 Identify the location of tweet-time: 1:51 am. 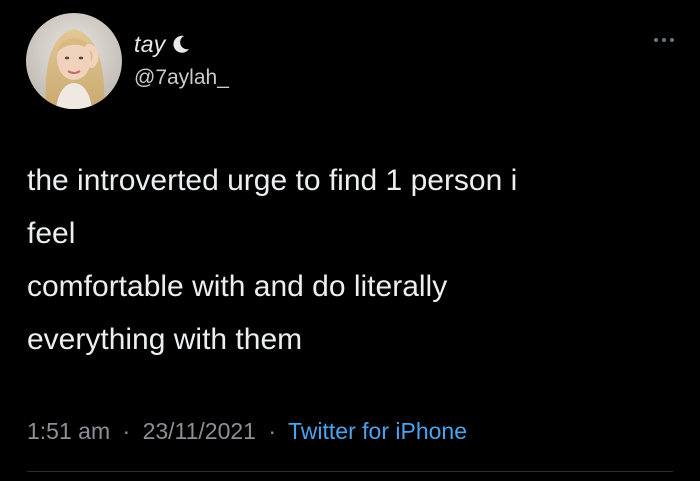
(68, 431).